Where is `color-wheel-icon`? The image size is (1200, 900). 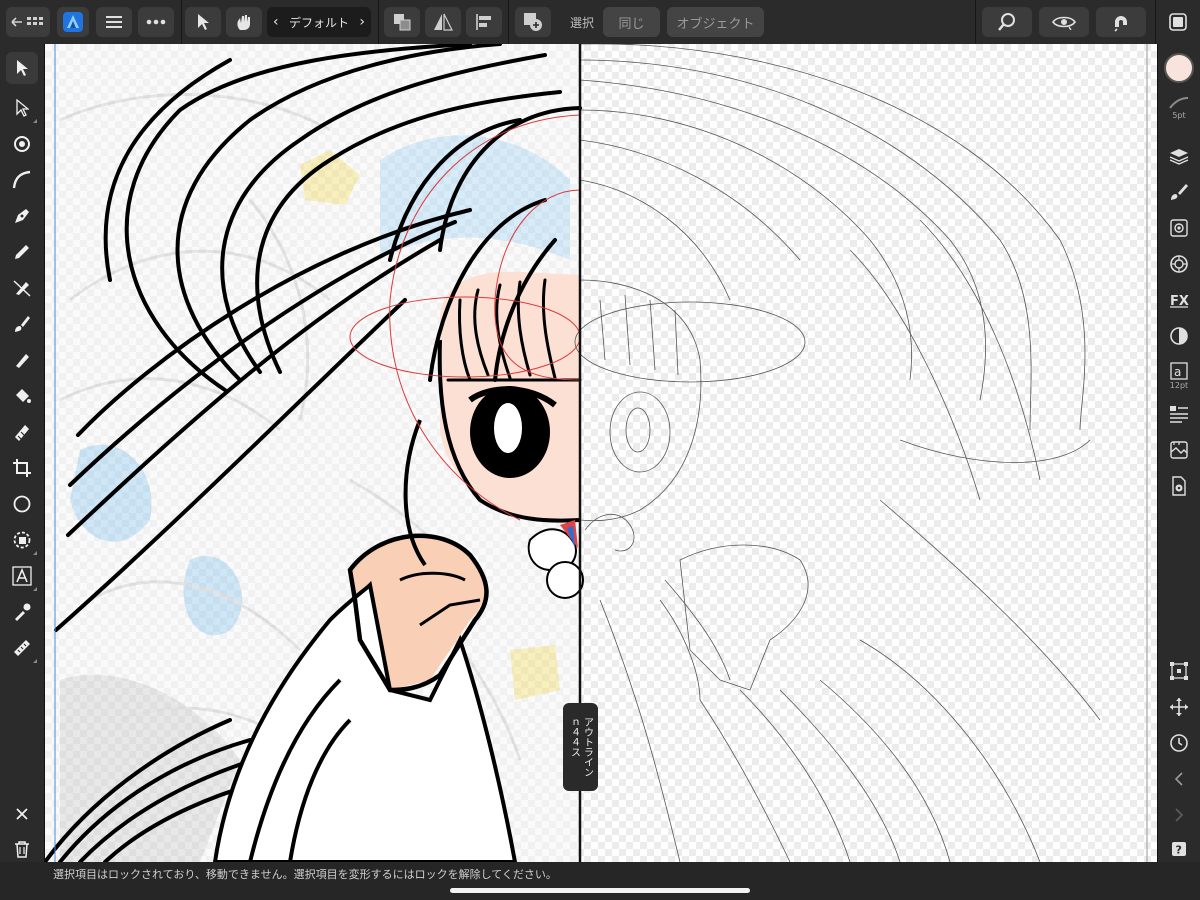 color-wheel-icon is located at coordinates (1179, 264).